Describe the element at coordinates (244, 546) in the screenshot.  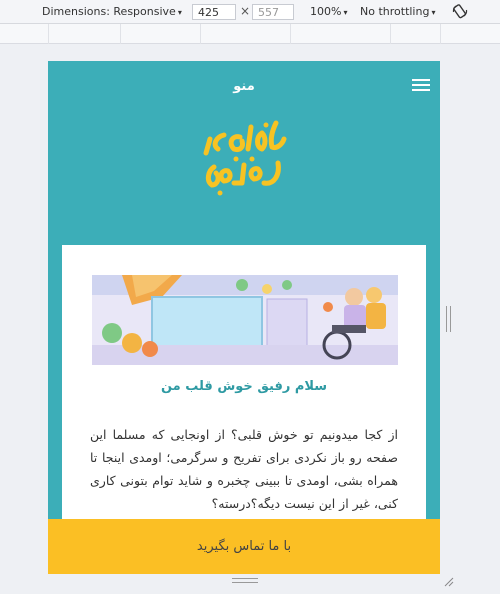
I see `contact-us-button: با ما تماس بگیرید` at that location.